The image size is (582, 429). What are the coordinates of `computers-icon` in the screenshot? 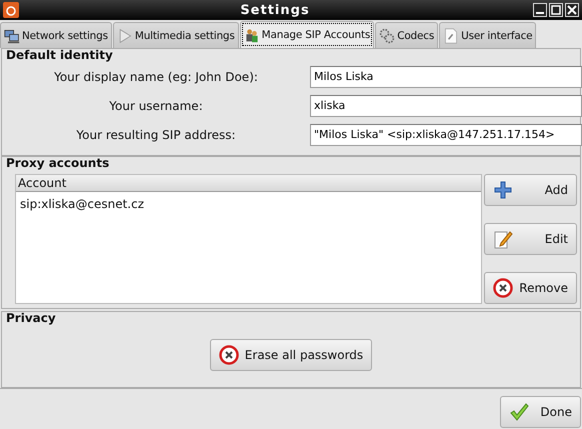 It's located at (12, 36).